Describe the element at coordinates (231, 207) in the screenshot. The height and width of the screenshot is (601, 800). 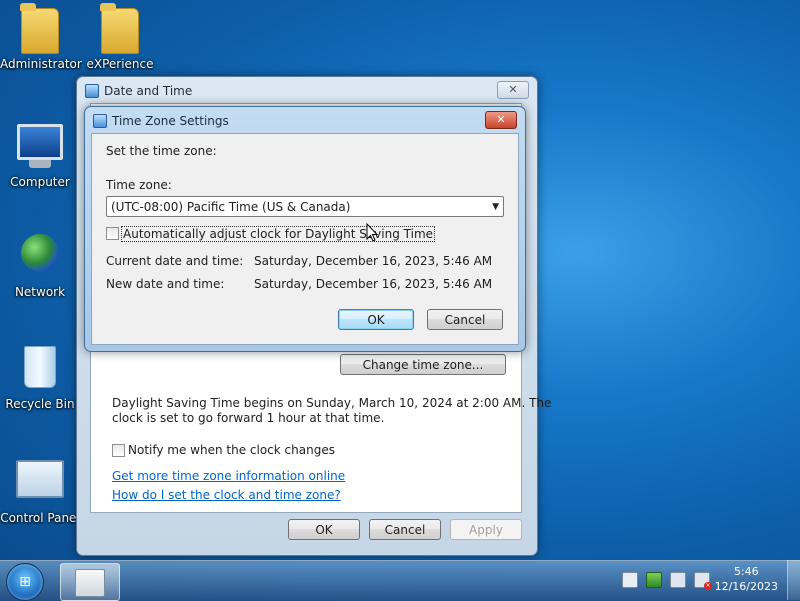
I see `time-zone-value: (UTC-08:00) Pacific Time (US & Canada)` at that location.